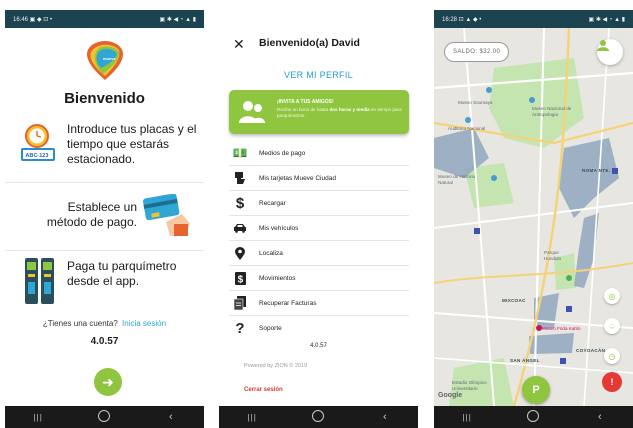  What do you see at coordinates (272, 203) in the screenshot?
I see `menu-item-label: Recargar` at bounding box center [272, 203].